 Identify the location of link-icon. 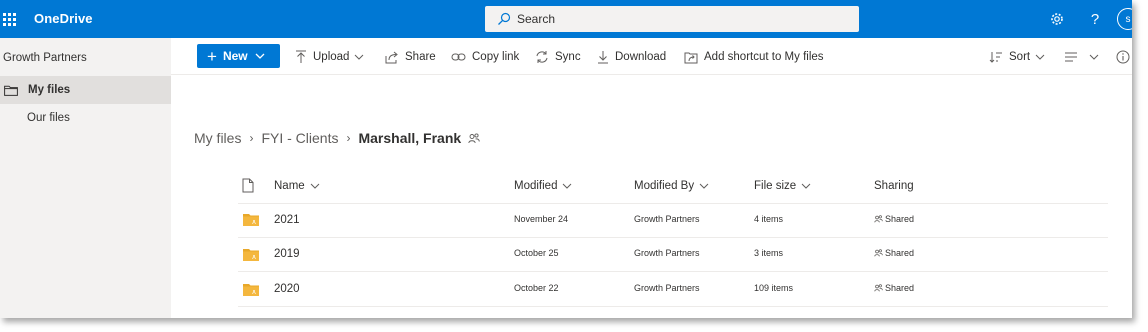
(458, 57).